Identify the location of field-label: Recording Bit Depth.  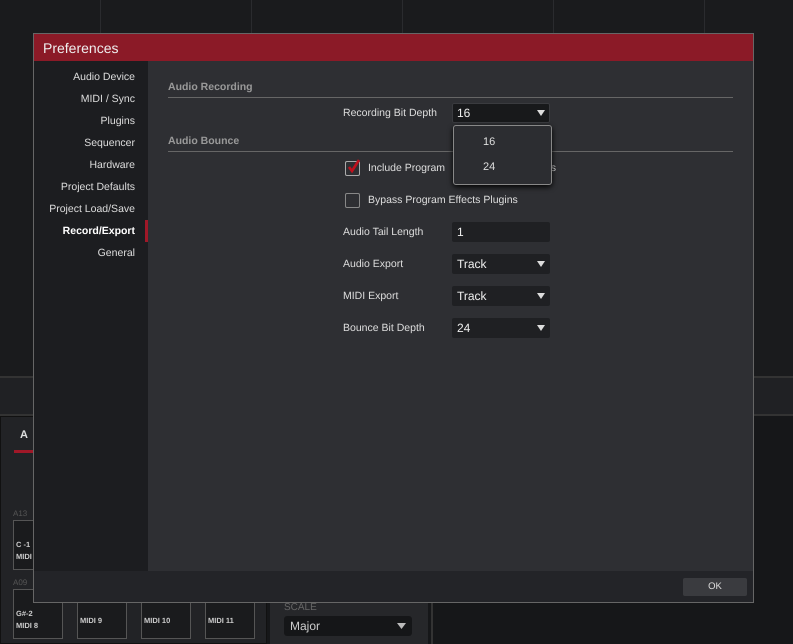
(390, 113).